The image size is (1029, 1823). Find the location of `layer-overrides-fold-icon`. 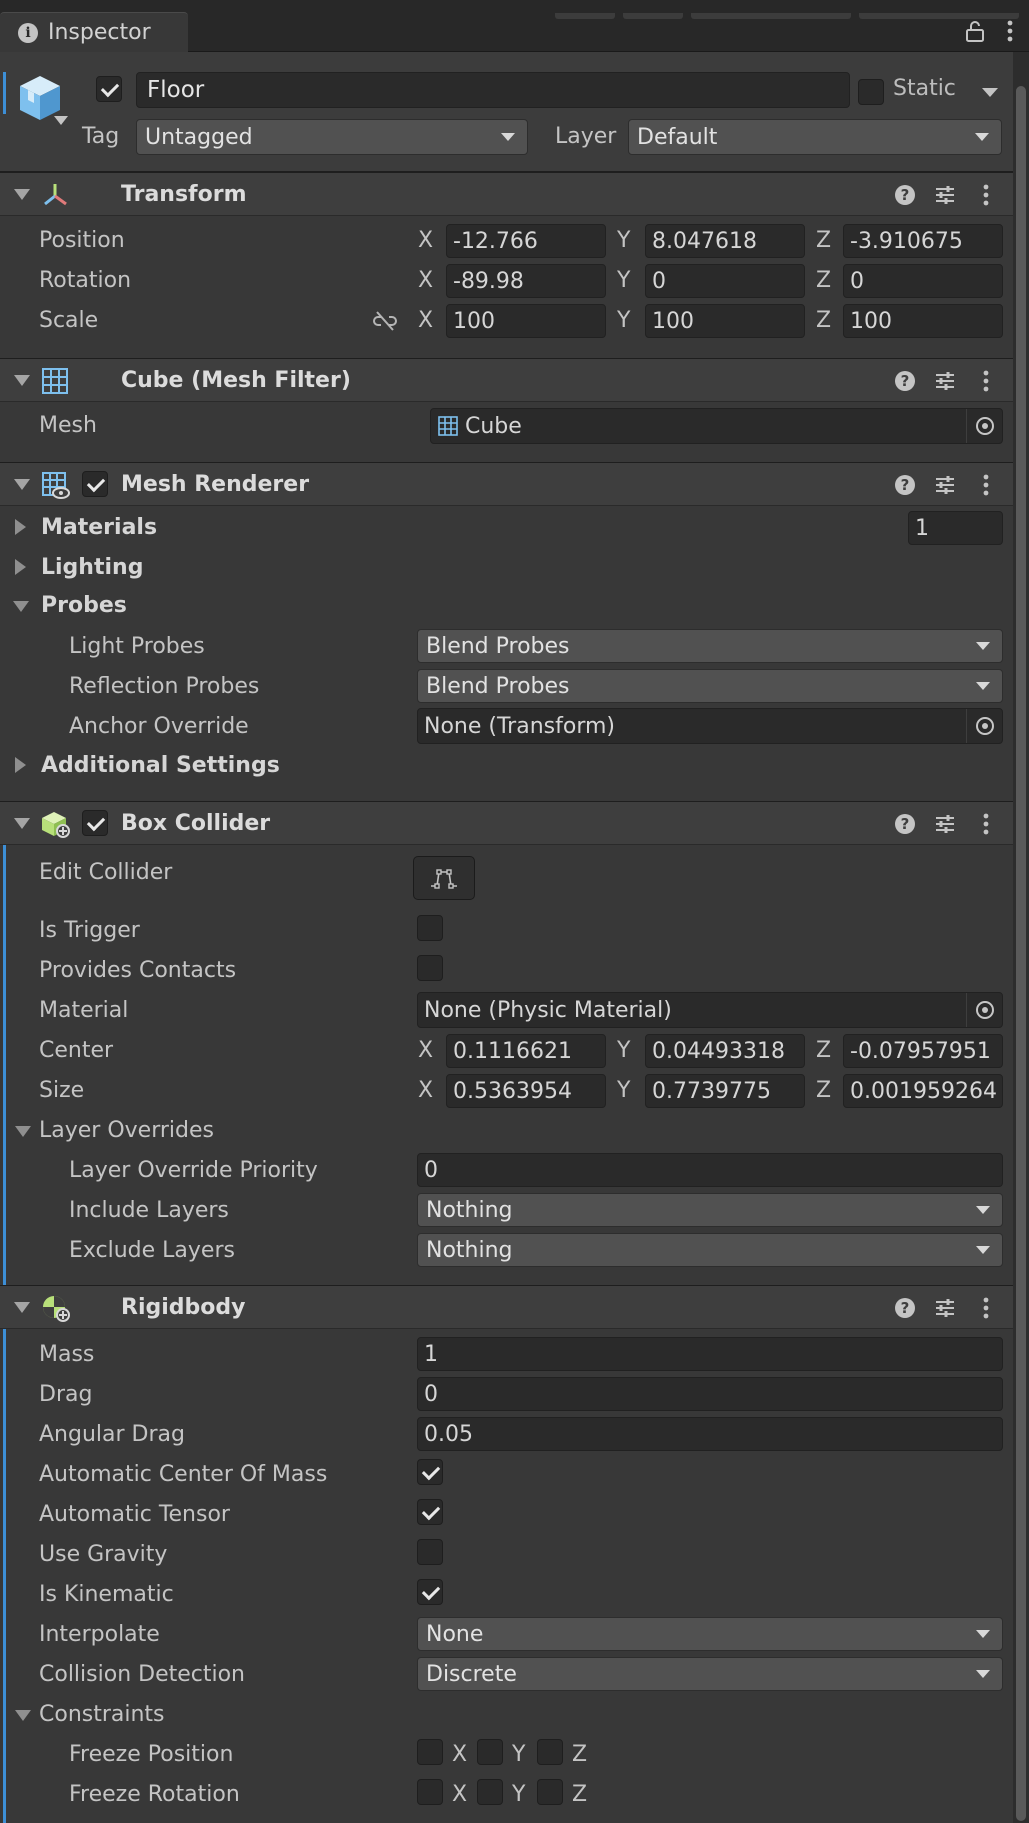

layer-overrides-fold-icon is located at coordinates (23, 1131).